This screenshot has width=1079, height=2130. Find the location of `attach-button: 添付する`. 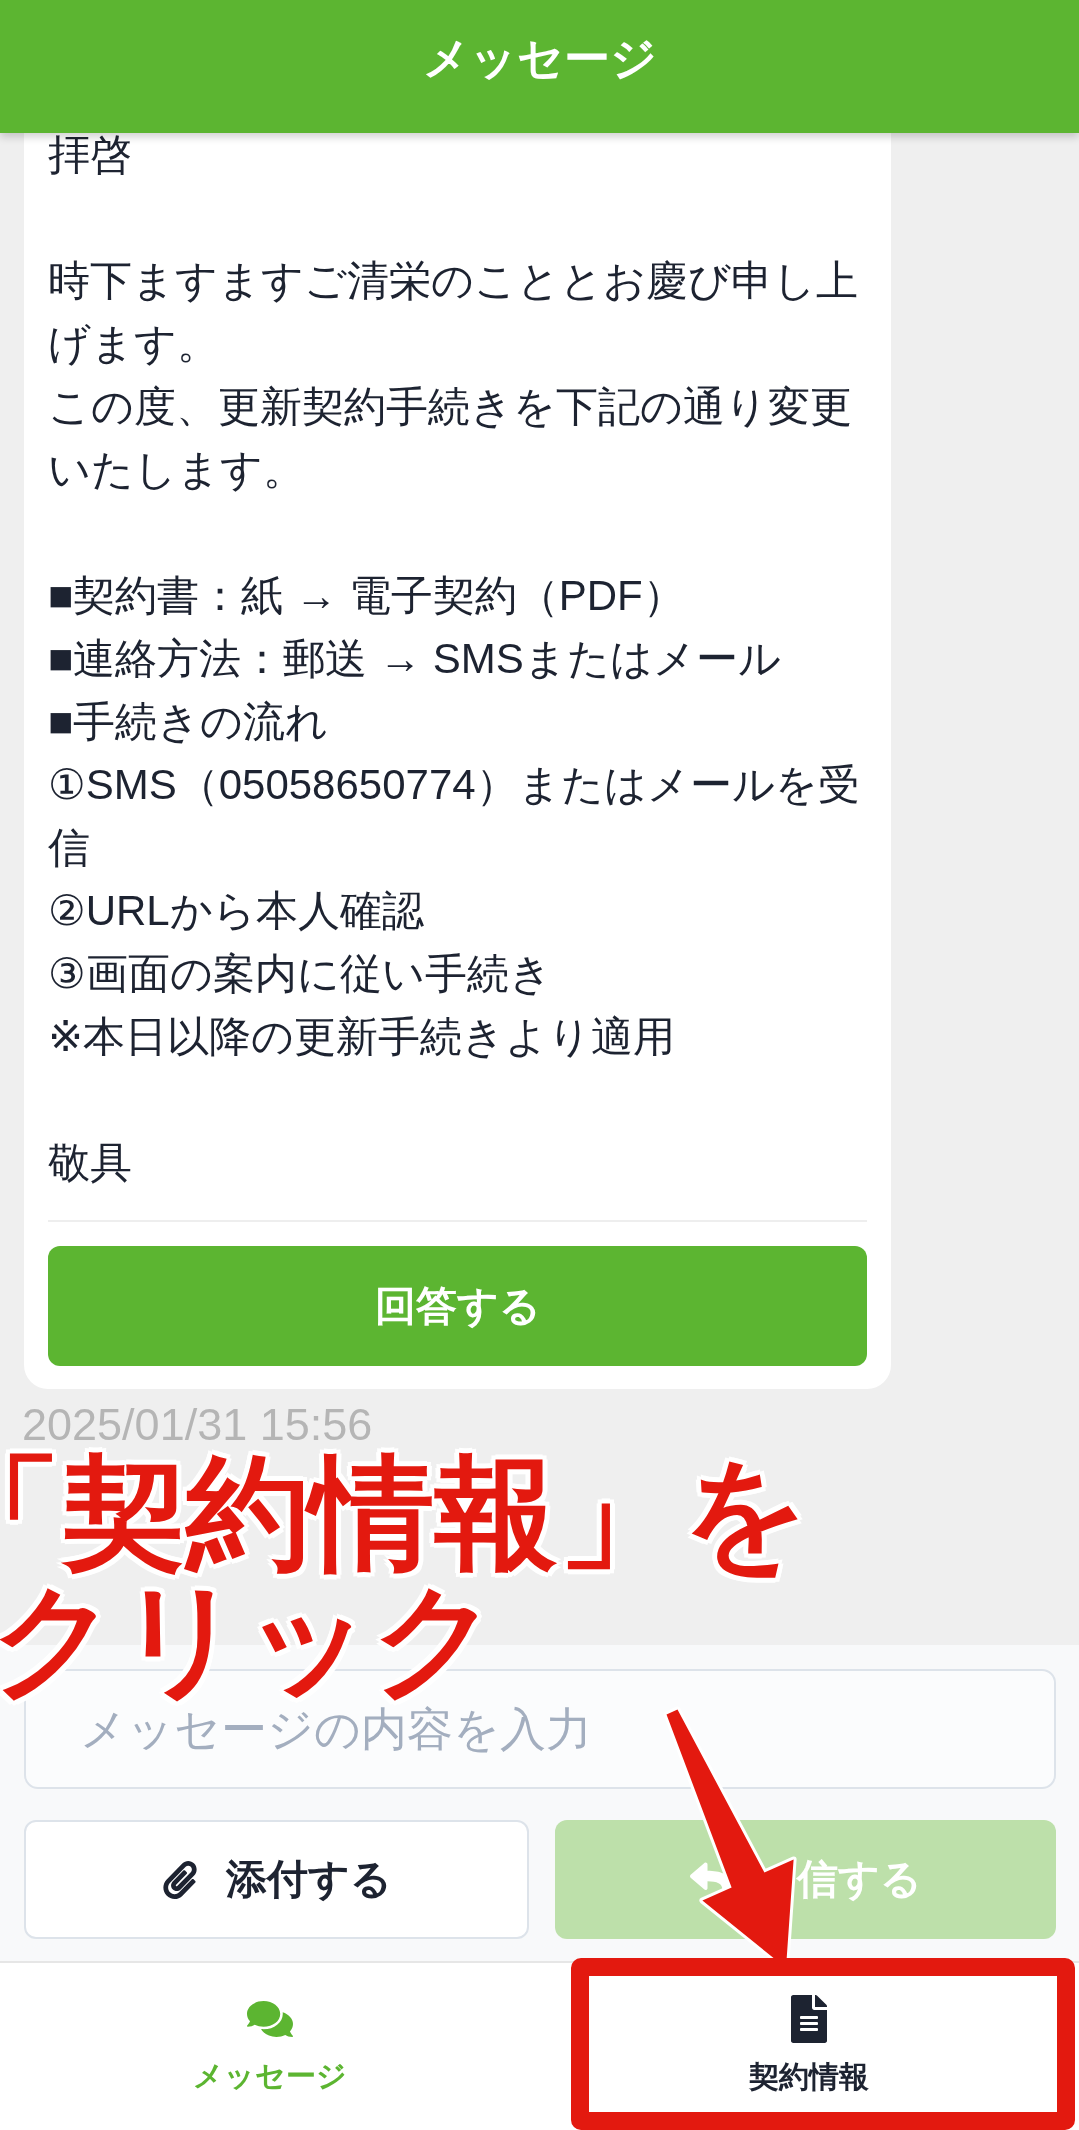

attach-button: 添付する is located at coordinates (276, 1879).